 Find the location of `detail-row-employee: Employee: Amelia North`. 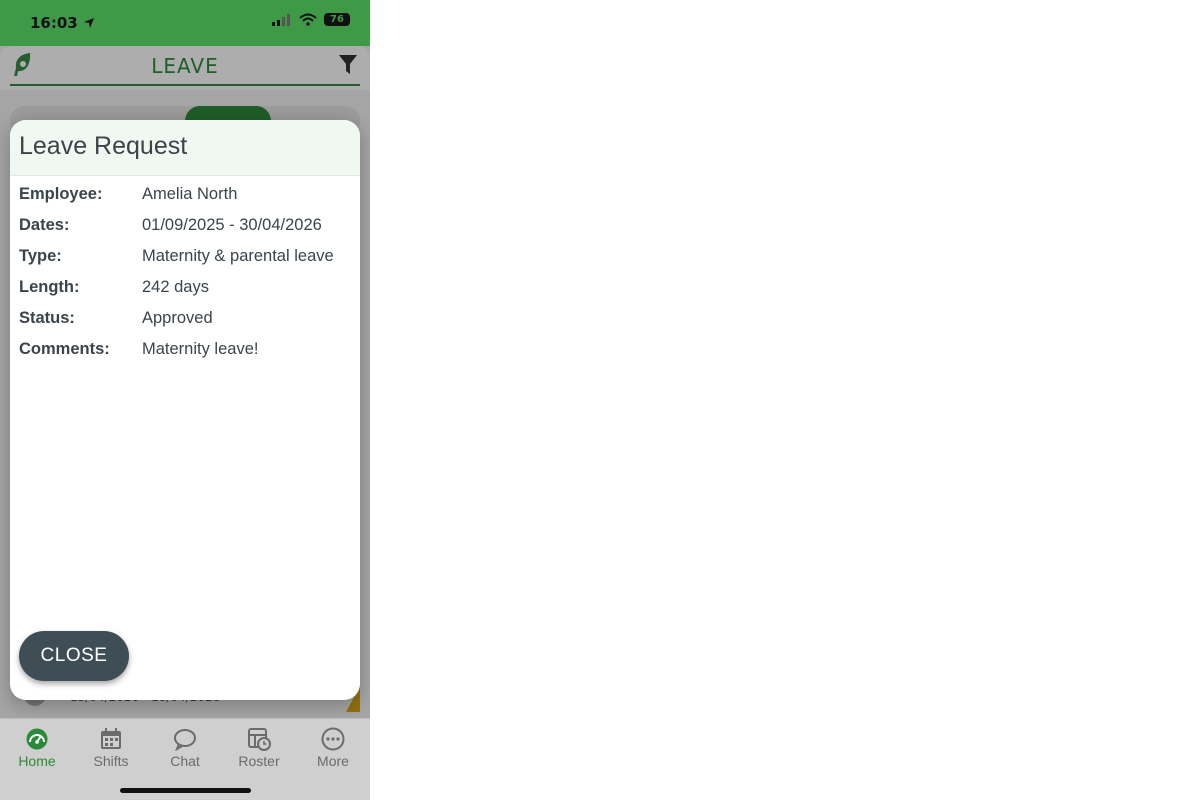

detail-row-employee: Employee: Amelia North is located at coordinates (176, 200).